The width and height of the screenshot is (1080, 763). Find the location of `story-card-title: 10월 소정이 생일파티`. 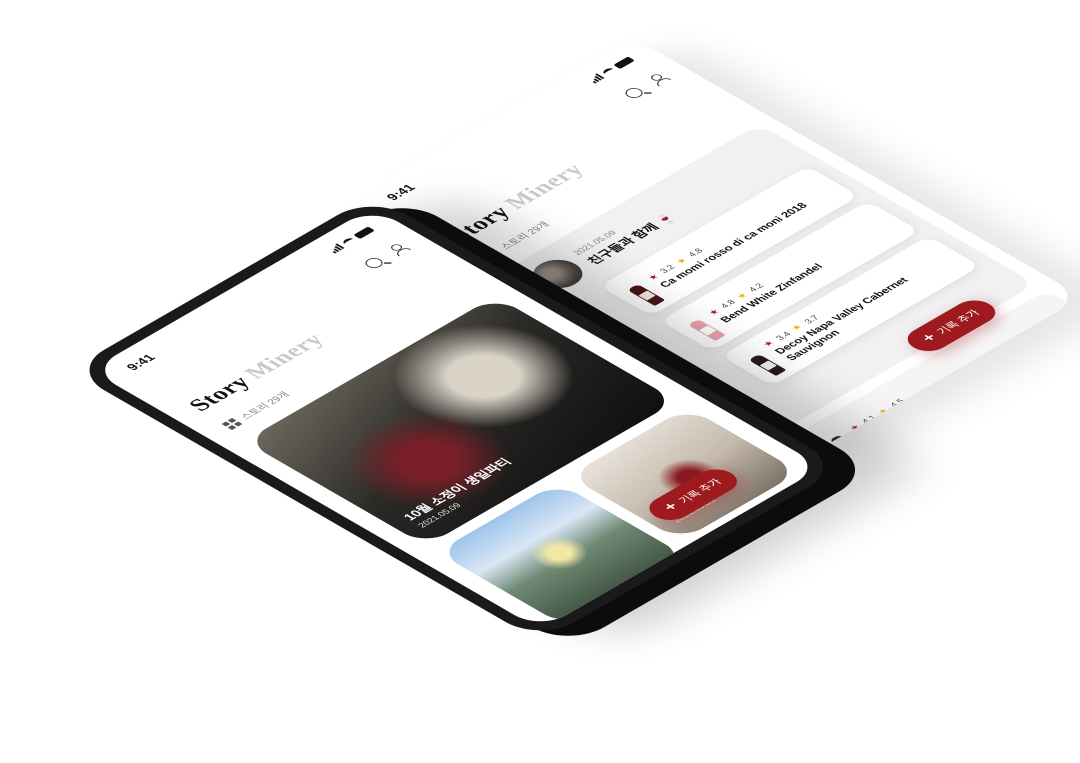

story-card-title: 10월 소정이 생일파티 is located at coordinates (457, 489).